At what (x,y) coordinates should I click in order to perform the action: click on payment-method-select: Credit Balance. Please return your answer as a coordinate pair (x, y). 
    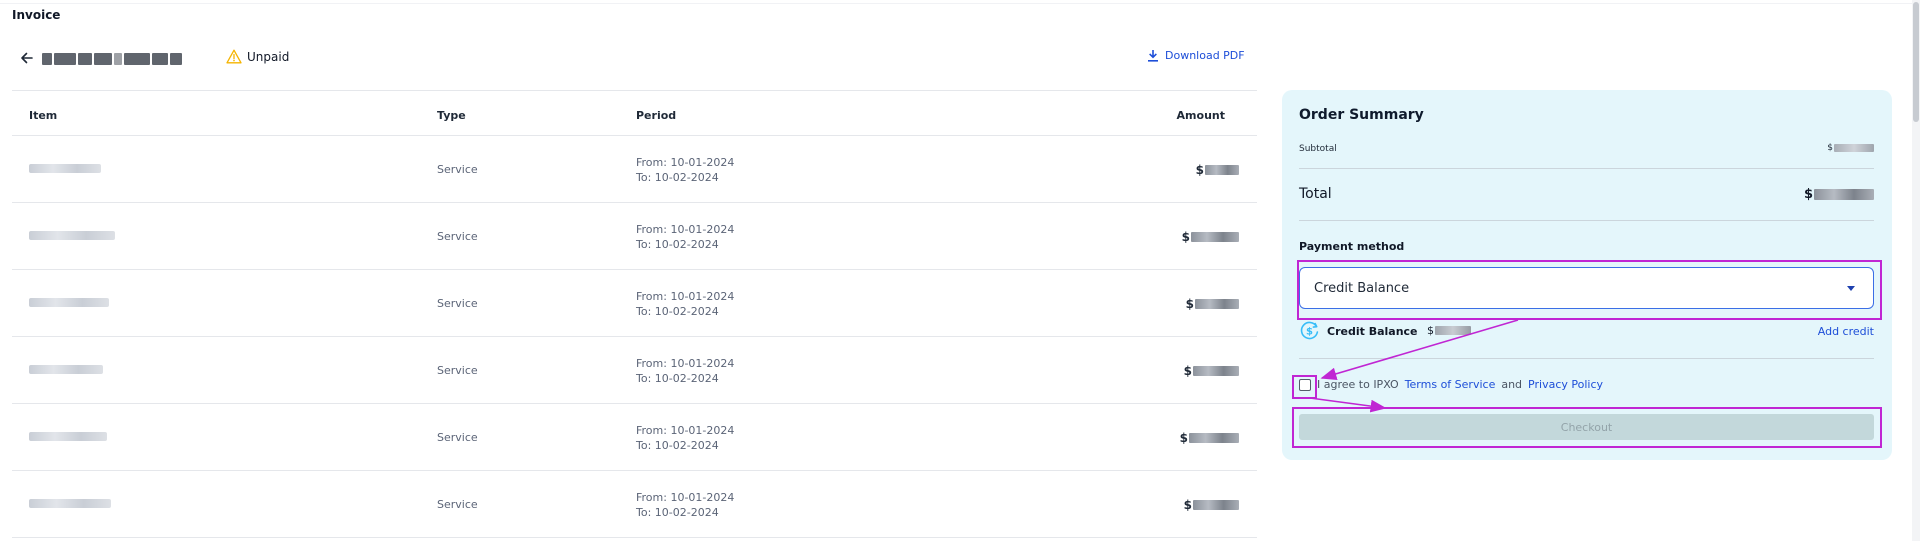
    Looking at the image, I should click on (1586, 288).